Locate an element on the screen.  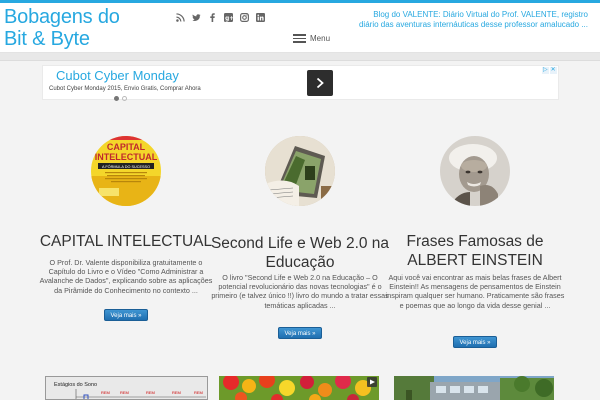
twitter-icon is located at coordinates (196, 17).